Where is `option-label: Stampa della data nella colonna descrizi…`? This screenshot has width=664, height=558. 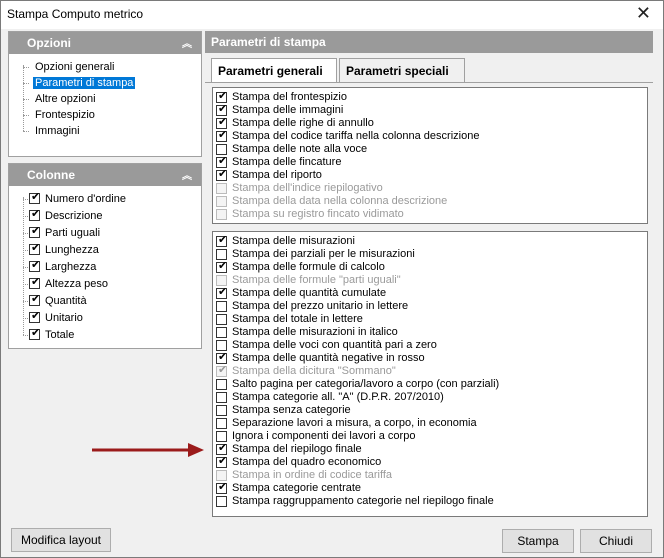 option-label: Stampa della data nella colonna descrizi… is located at coordinates (340, 201).